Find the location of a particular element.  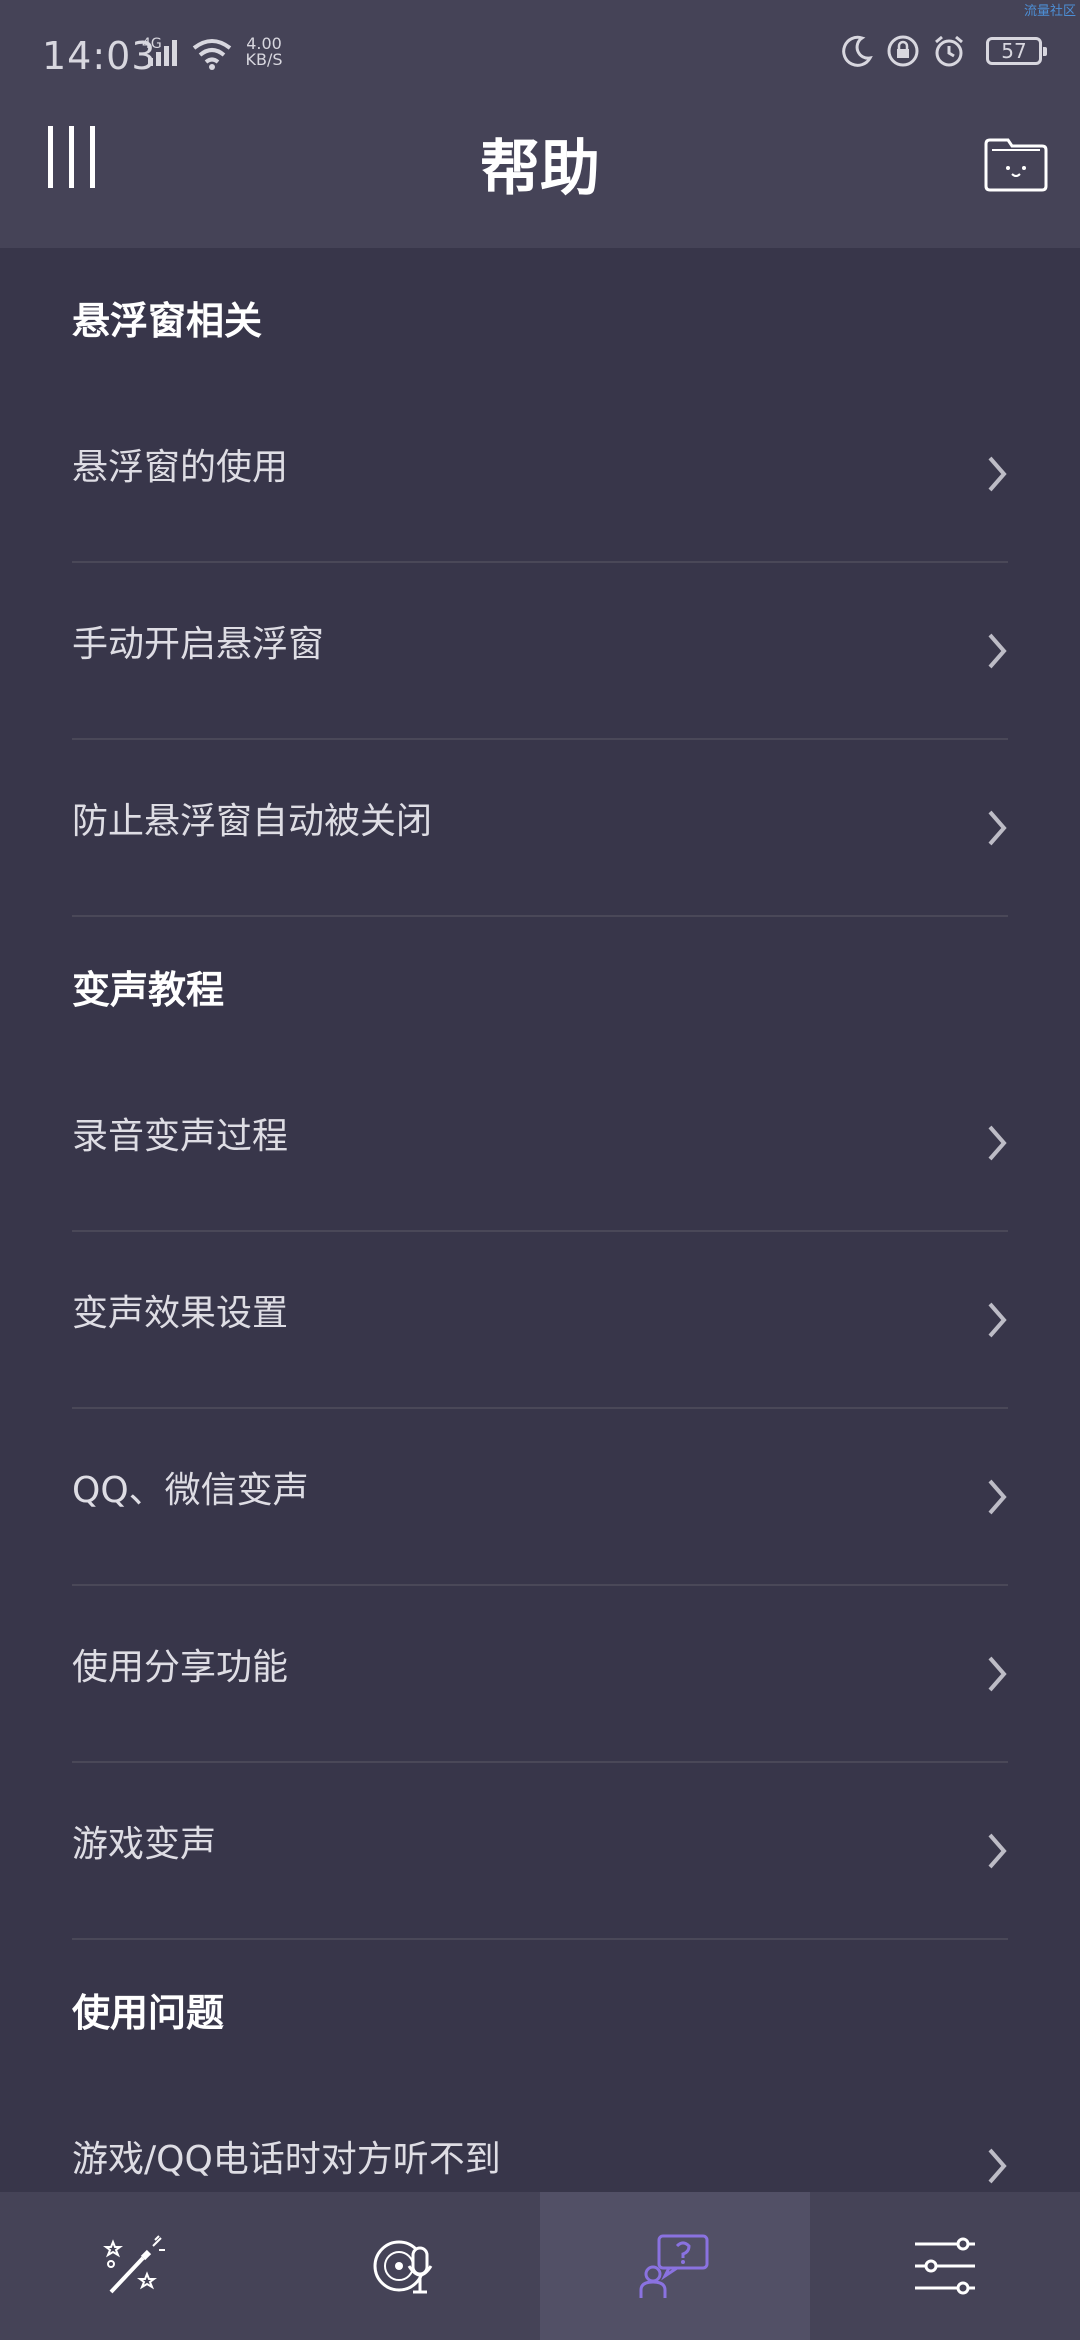

magic-wand-icon is located at coordinates (134, 2264).